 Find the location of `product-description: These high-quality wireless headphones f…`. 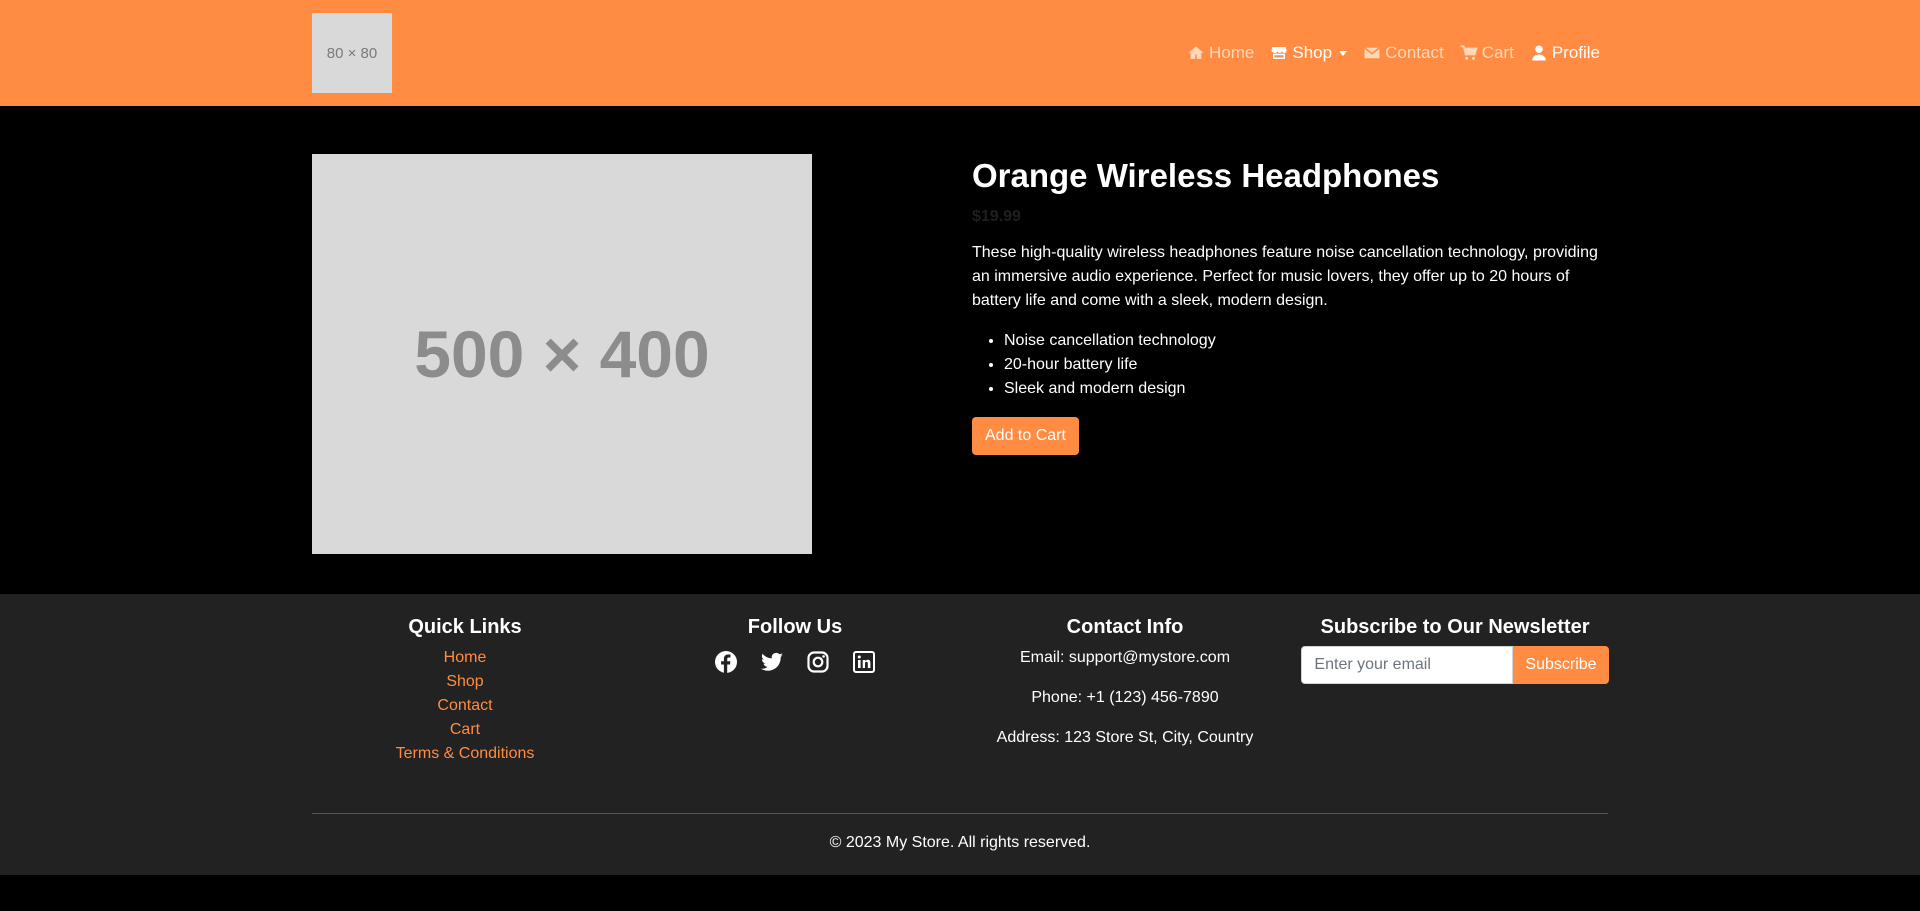

product-description: These high-quality wireless headphones f… is located at coordinates (1285, 276).